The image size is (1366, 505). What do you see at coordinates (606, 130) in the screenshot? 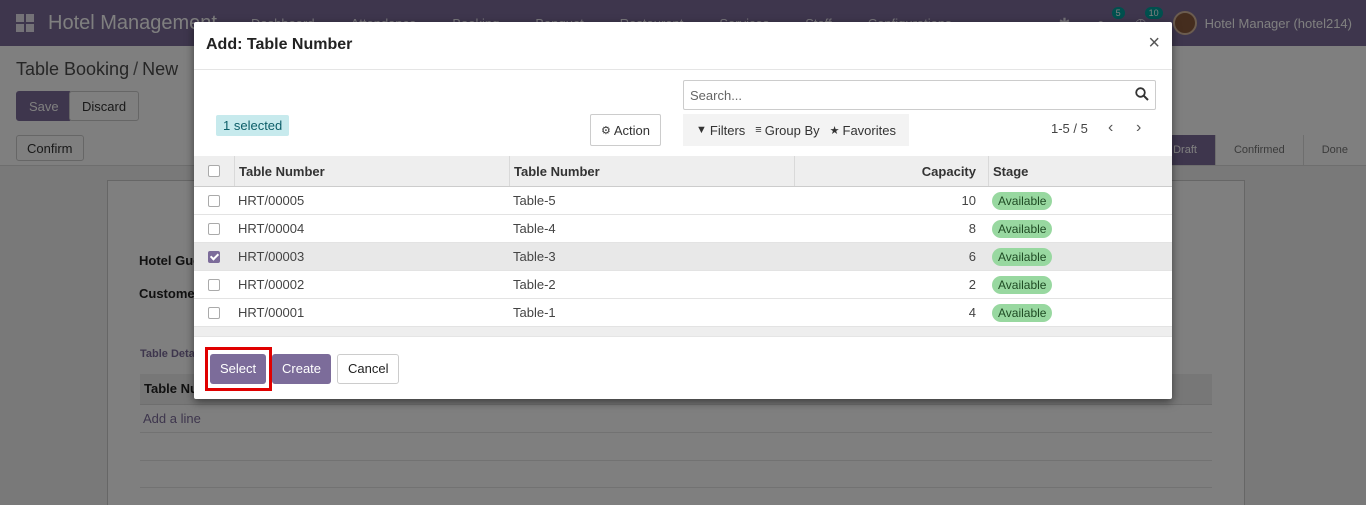
I see `gear-icon: ⚙` at bounding box center [606, 130].